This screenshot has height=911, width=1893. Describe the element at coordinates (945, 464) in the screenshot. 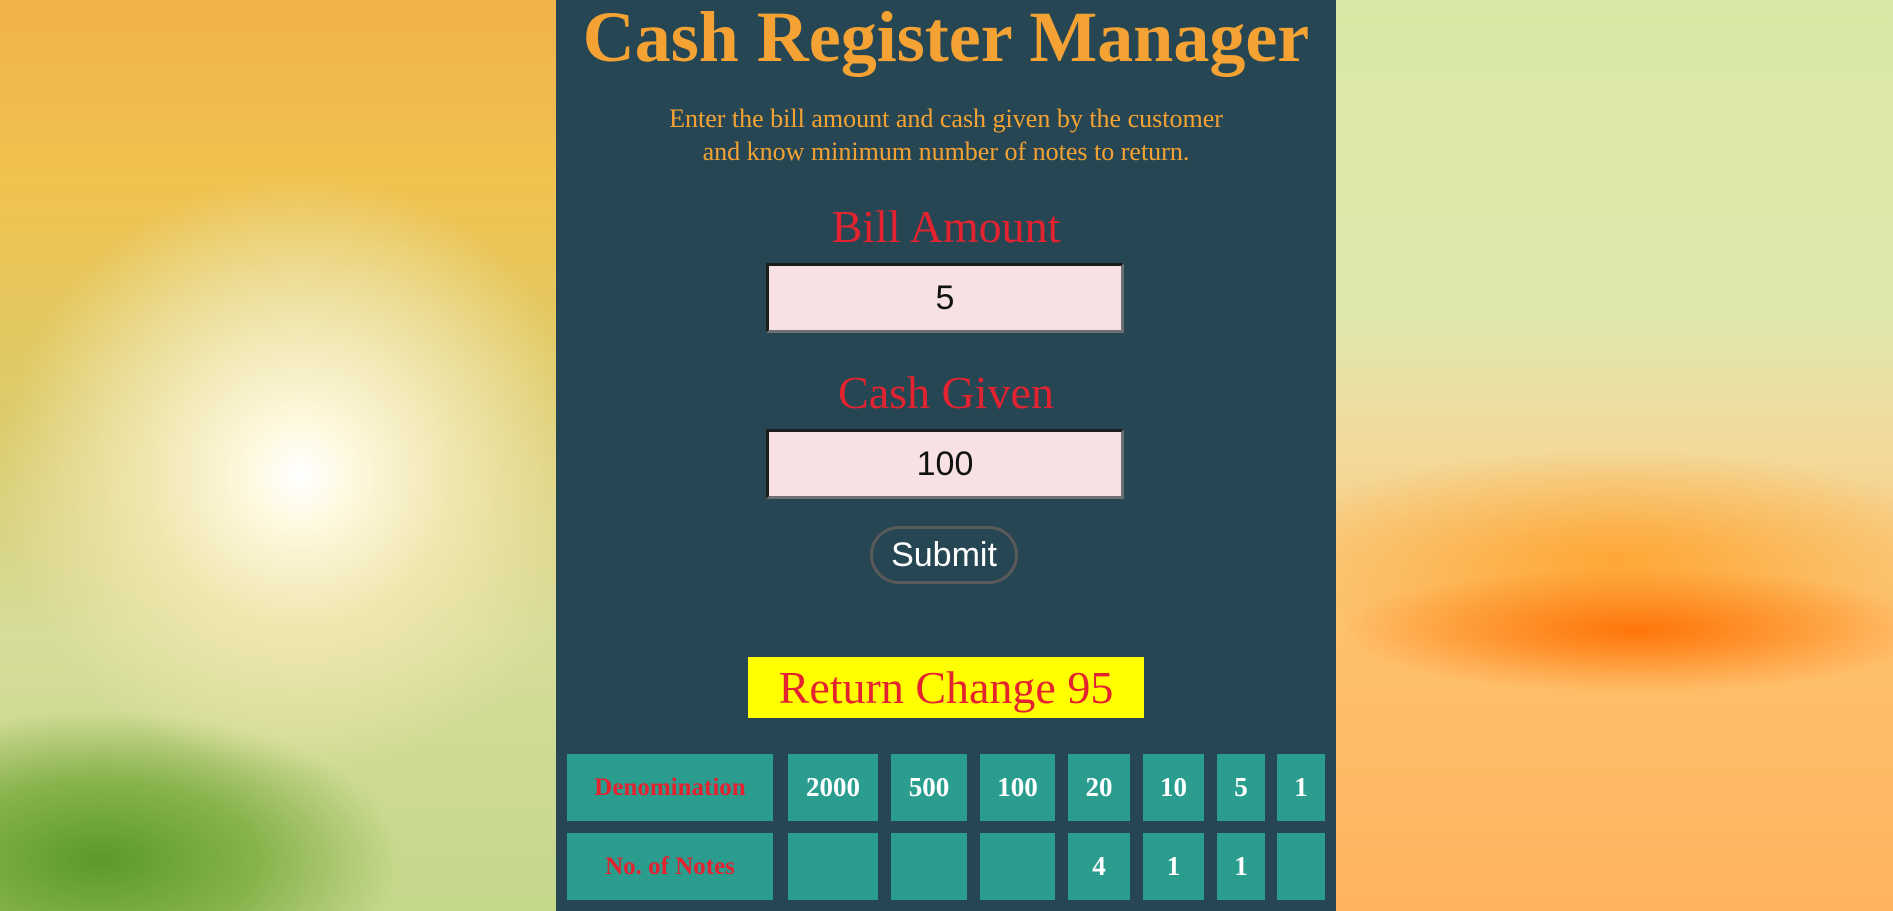

I see `cash-given-input` at that location.